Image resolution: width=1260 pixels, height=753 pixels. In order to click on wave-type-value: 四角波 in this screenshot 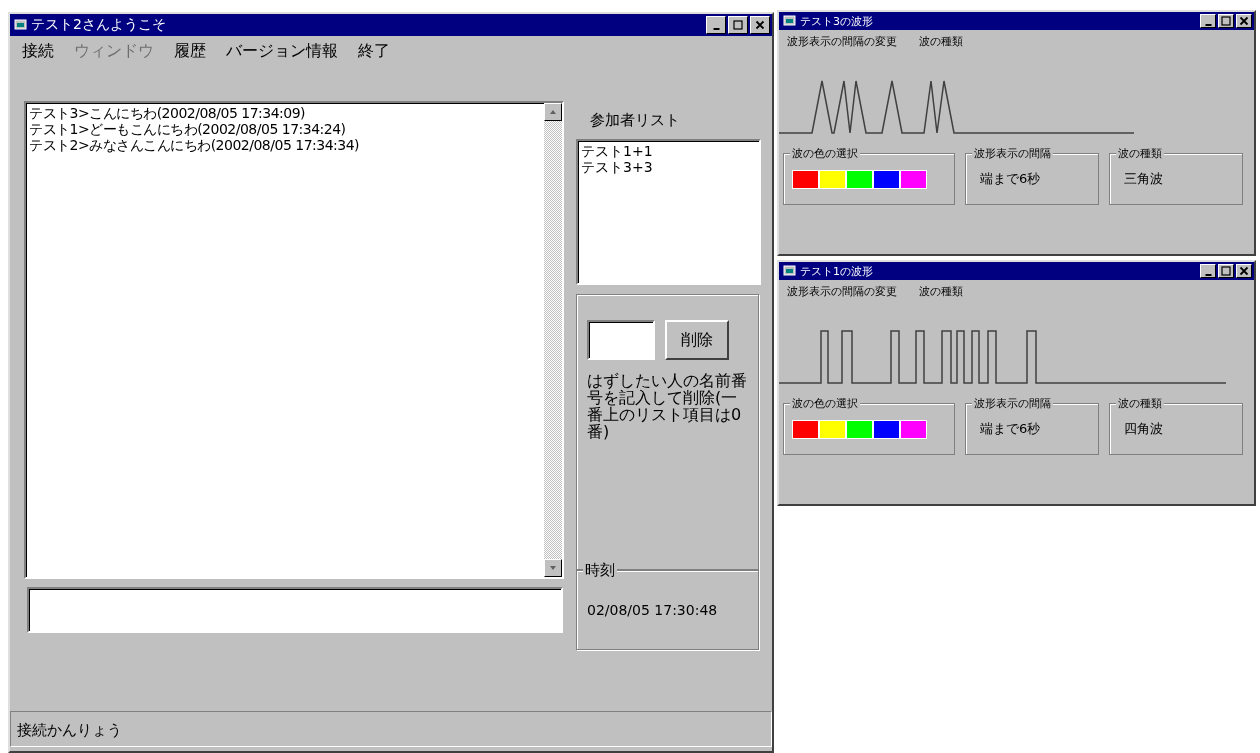, I will do `click(1143, 429)`.